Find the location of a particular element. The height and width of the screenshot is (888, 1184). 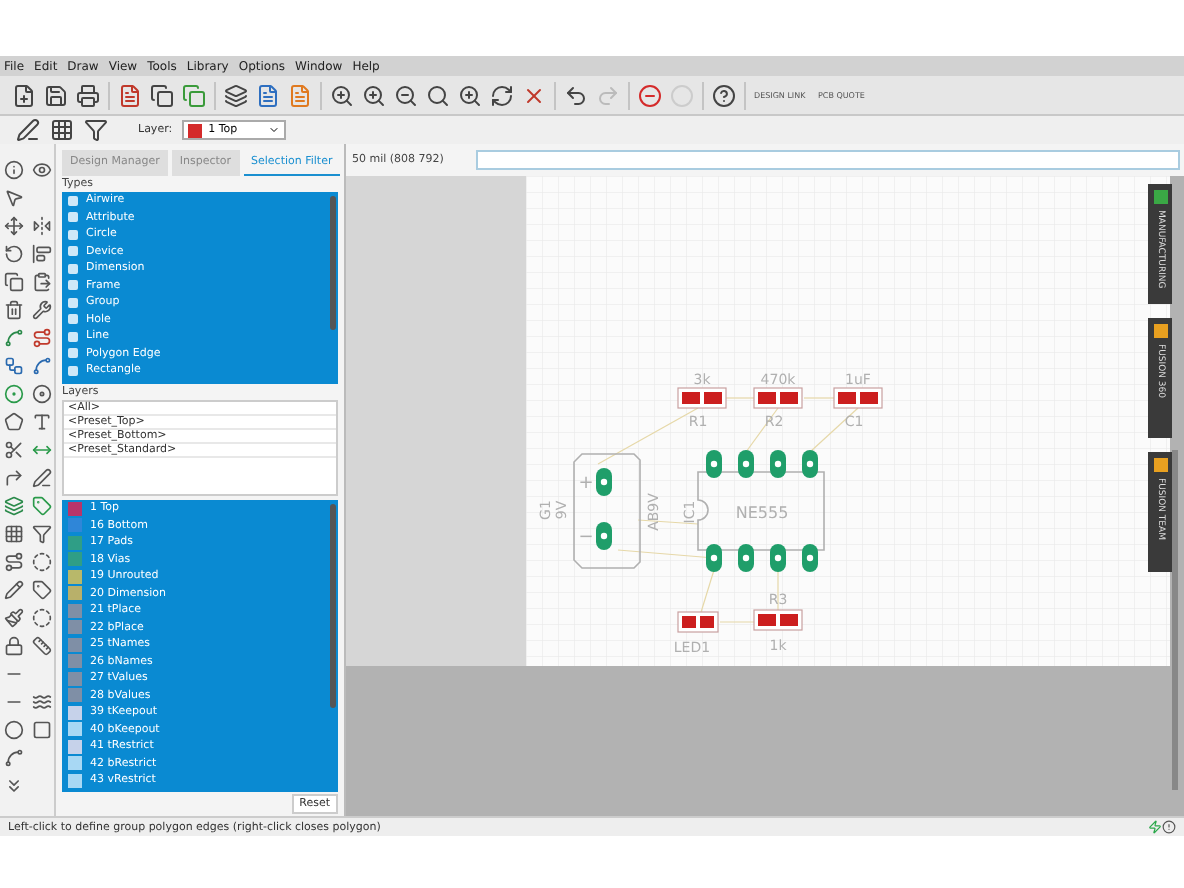

via-icon is located at coordinates (14, 394).